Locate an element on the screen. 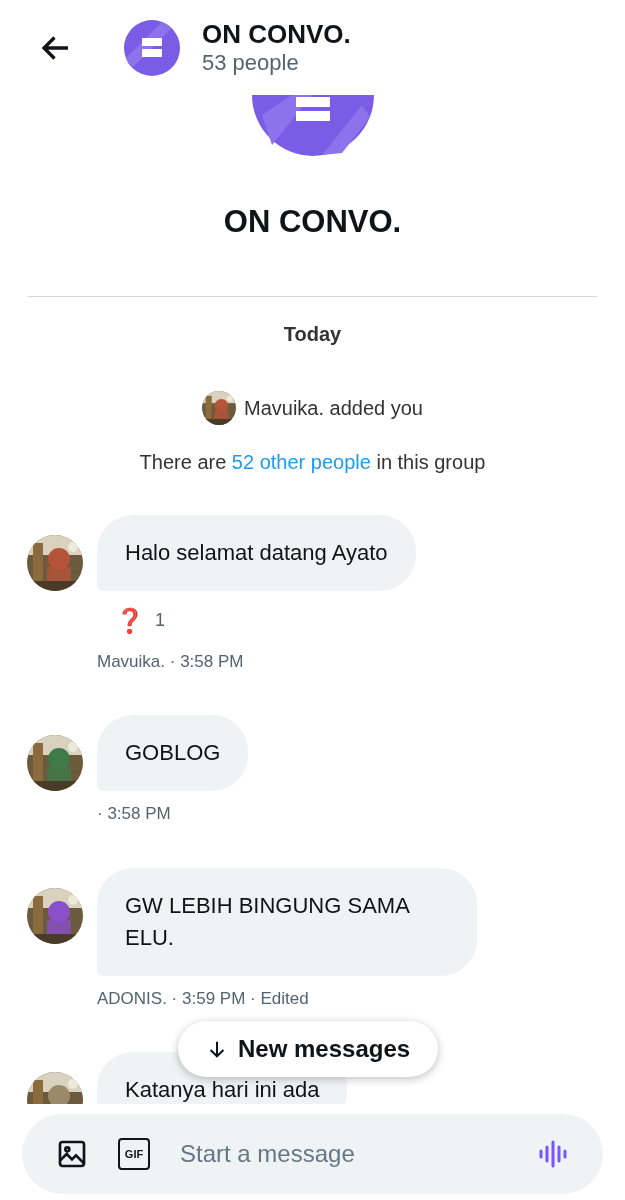  message-meta: · 3:58 PM is located at coordinates (134, 814).